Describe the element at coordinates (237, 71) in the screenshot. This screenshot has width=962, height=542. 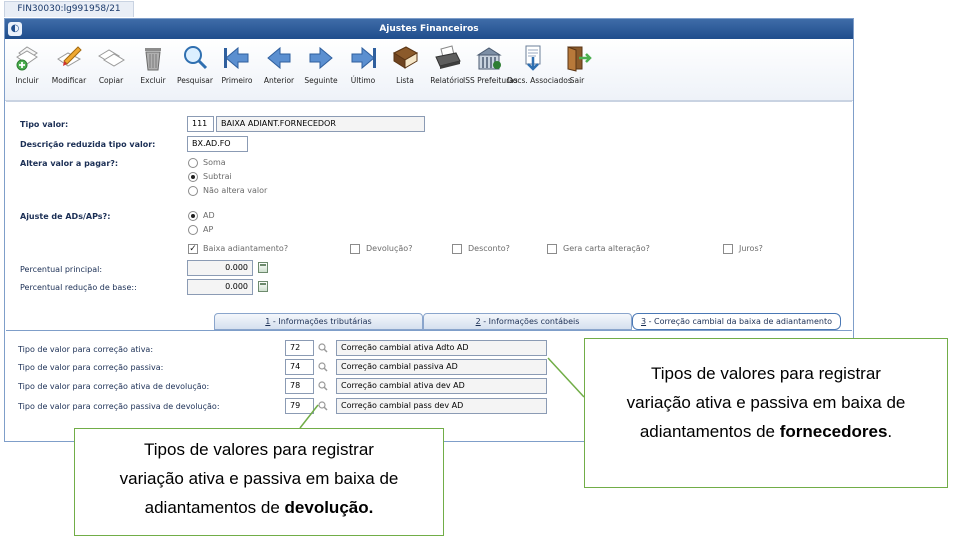
I see `primeiro-button: Primeiro` at that location.